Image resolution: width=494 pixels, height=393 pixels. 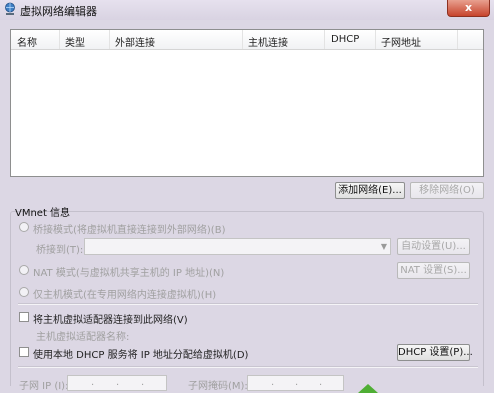 I want to click on close-icon: x, so click(x=468, y=7).